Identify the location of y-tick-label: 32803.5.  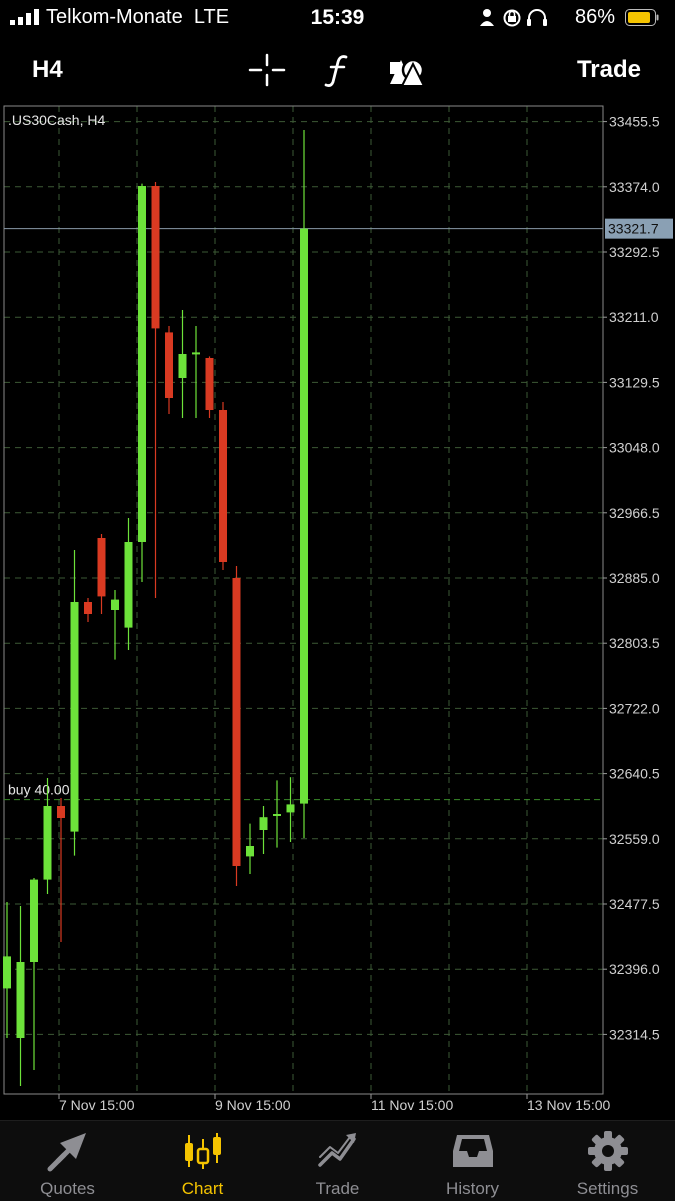
(634, 643).